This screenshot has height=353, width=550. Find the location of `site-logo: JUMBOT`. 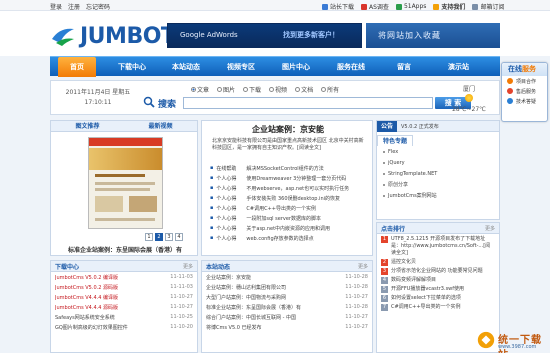

site-logo: JUMBOT is located at coordinates (128, 36).